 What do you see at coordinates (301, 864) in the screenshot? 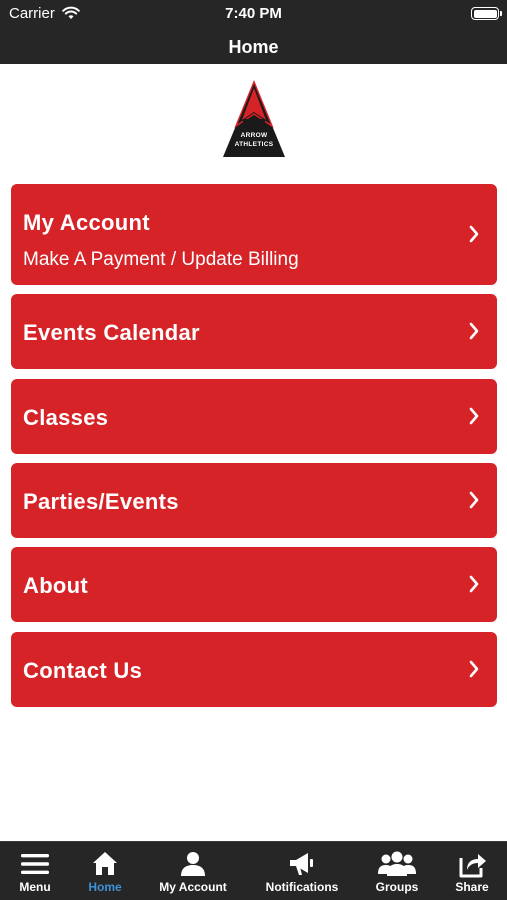
I see `megaphone-icon` at bounding box center [301, 864].